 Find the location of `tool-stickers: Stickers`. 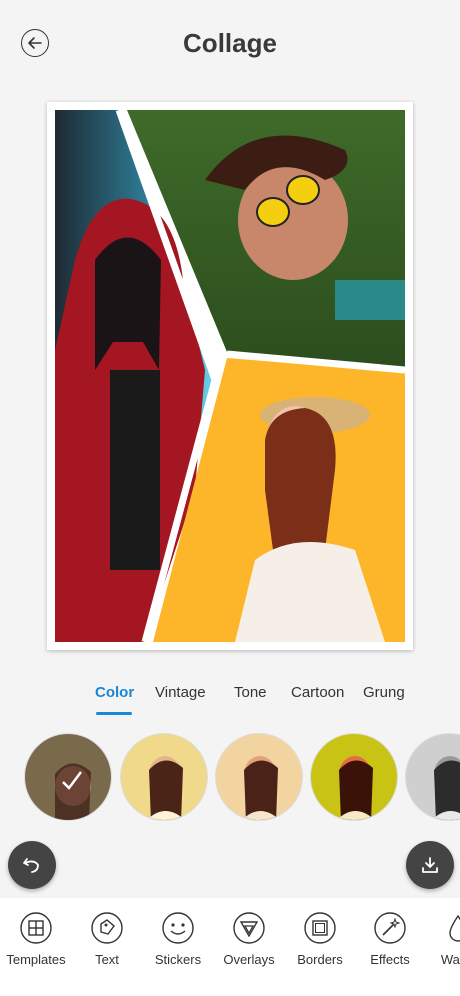

tool-stickers: Stickers is located at coordinates (178, 939).